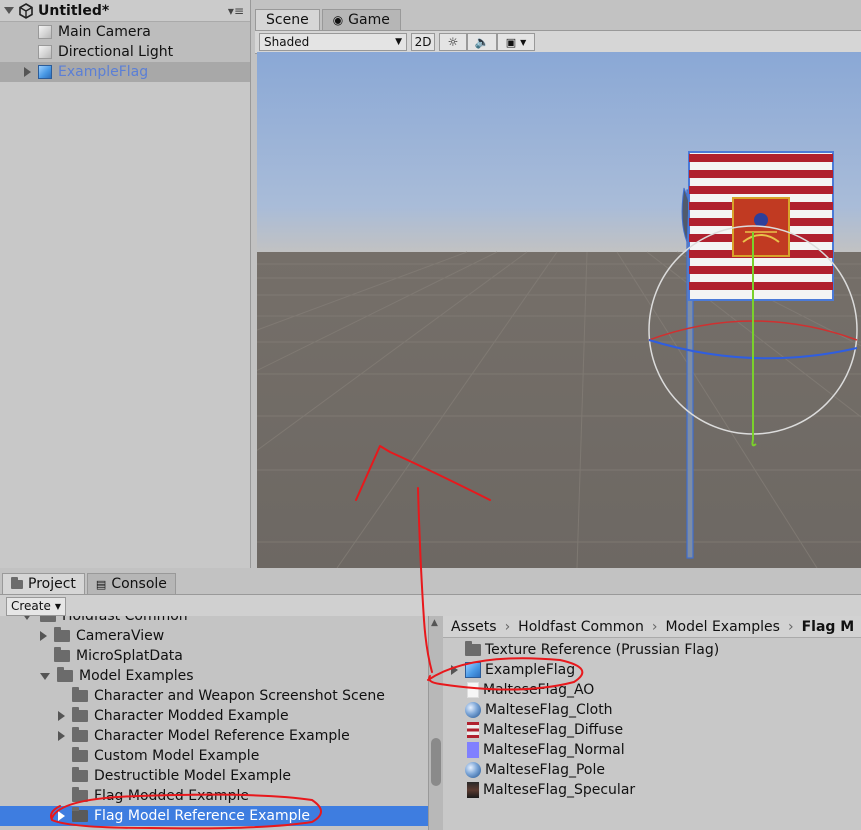 The width and height of the screenshot is (861, 830). I want to click on tab-game: ◉ Game, so click(361, 19).